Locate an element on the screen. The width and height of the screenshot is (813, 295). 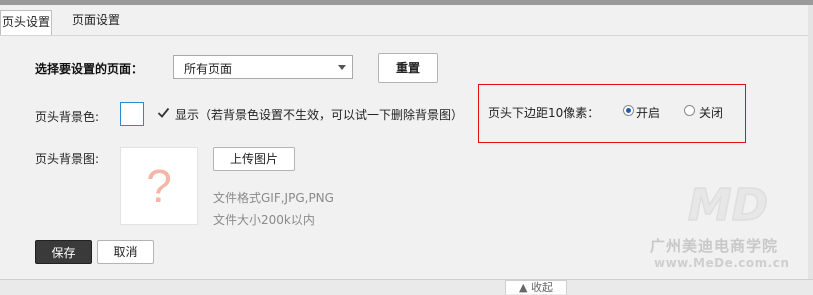
collapse-toggle: ▲ 收起 is located at coordinates (536, 287).